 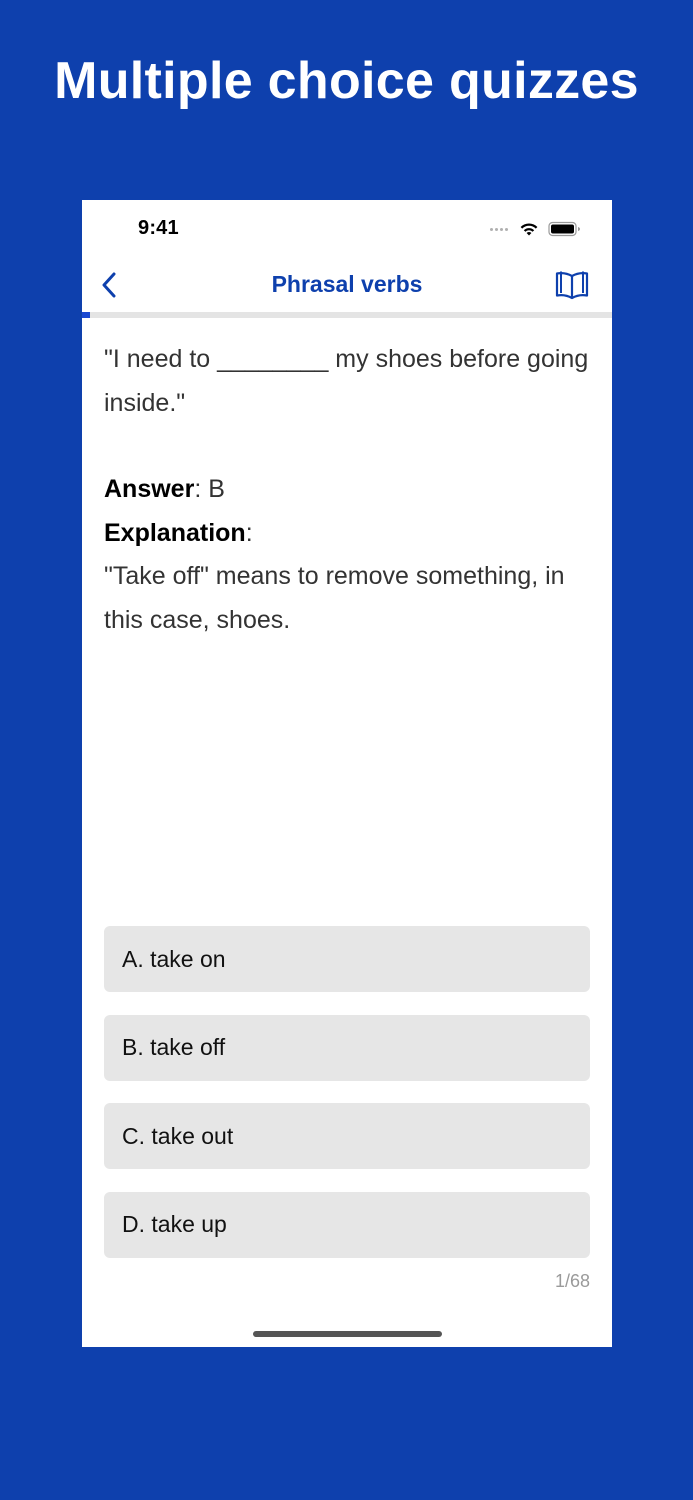 What do you see at coordinates (347, 1334) in the screenshot?
I see `home-indicator` at bounding box center [347, 1334].